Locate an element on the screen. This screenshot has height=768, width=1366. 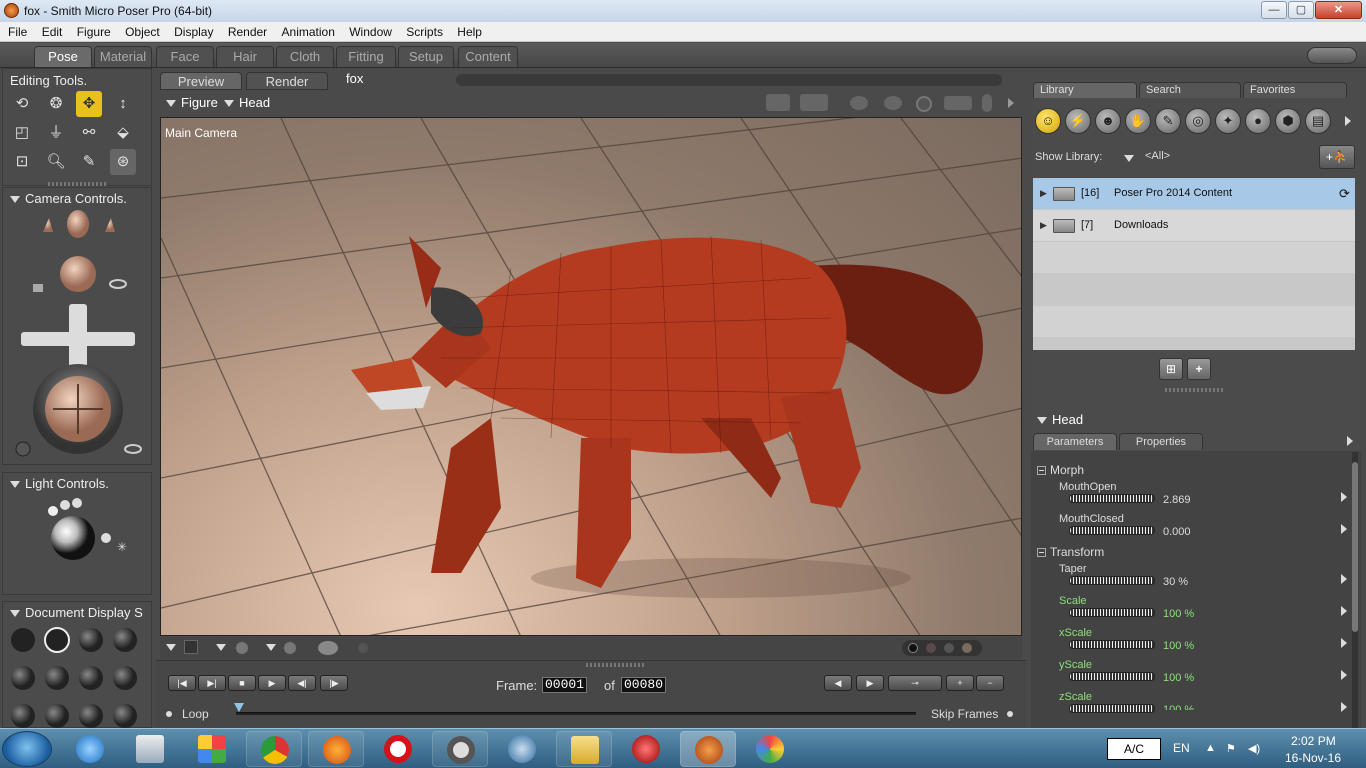
room-tab-face: Face is located at coordinates (185, 56).